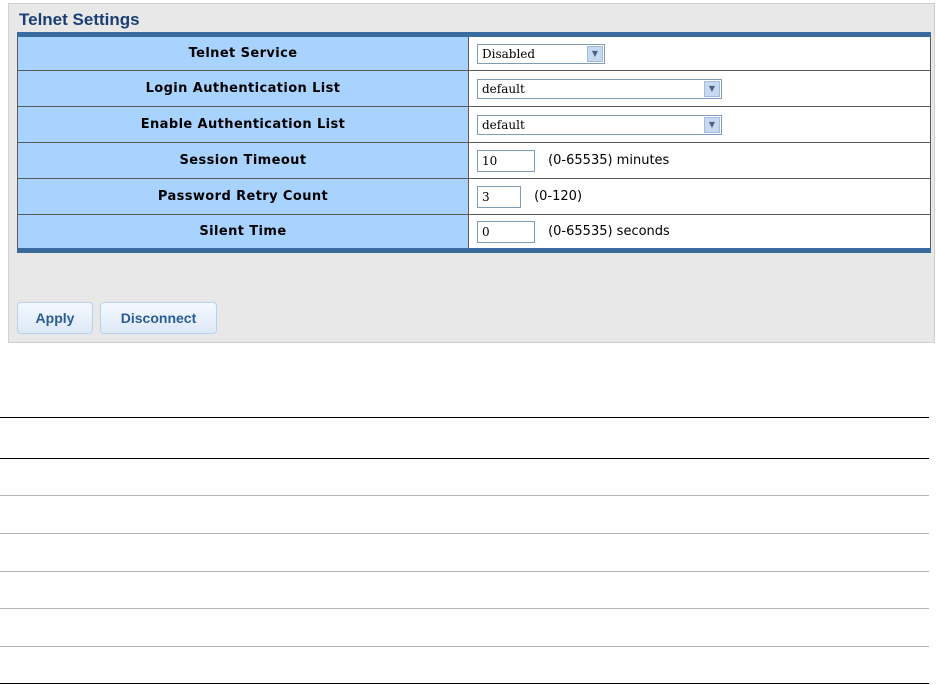 This screenshot has height=685, width=937. Describe the element at coordinates (474, 160) in the screenshot. I see `row-session-timeout: Session Timeout 10 (0-65535) minutes` at that location.